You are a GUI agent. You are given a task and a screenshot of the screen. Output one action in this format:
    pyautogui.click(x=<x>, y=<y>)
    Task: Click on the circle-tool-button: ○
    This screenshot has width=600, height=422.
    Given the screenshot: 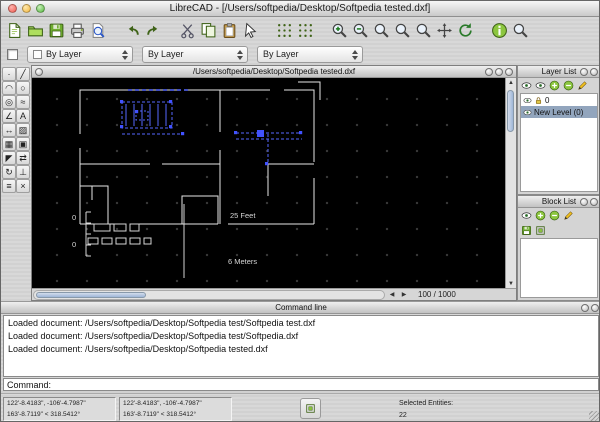 What is the action you would take?
    pyautogui.click(x=23, y=88)
    